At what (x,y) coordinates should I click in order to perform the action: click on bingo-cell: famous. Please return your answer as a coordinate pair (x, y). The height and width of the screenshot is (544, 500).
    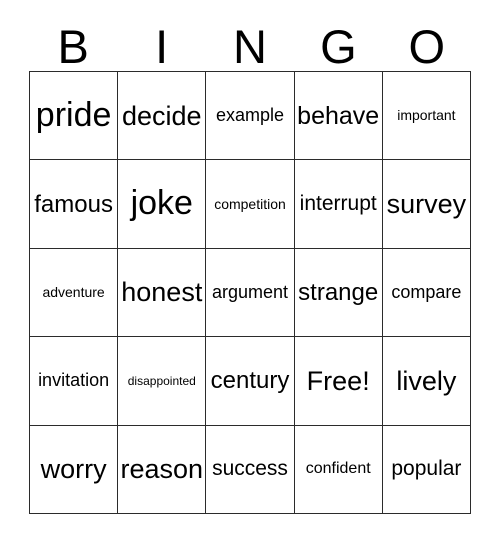
    Looking at the image, I should click on (74, 204).